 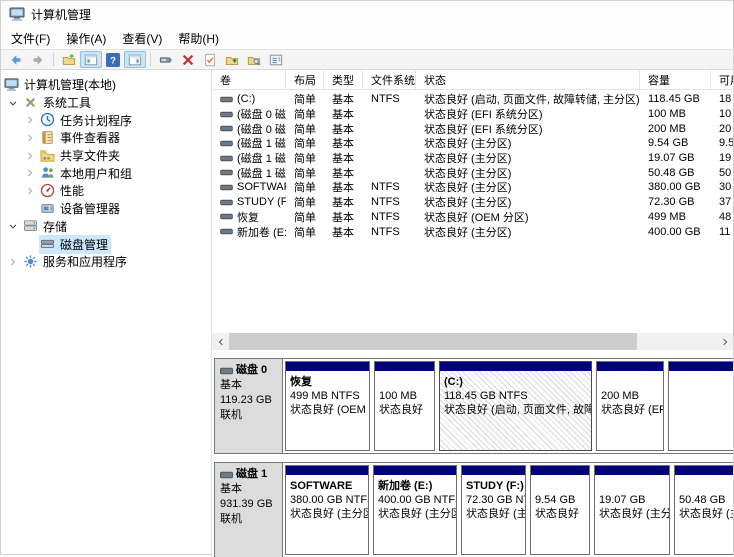 I want to click on menu-item-file: 文件(F), so click(x=30, y=38).